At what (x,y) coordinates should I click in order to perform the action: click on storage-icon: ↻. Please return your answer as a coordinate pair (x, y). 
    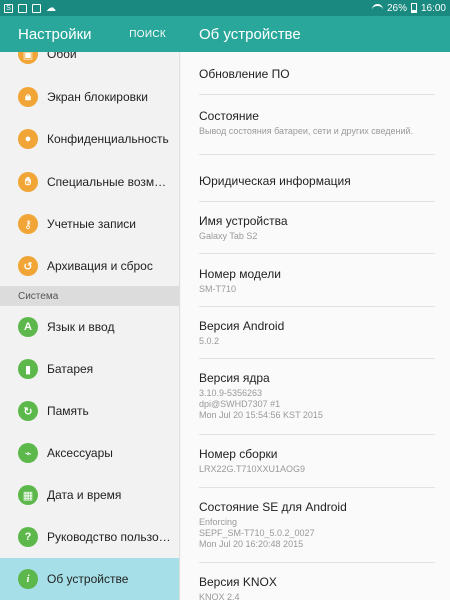
    Looking at the image, I should click on (28, 411).